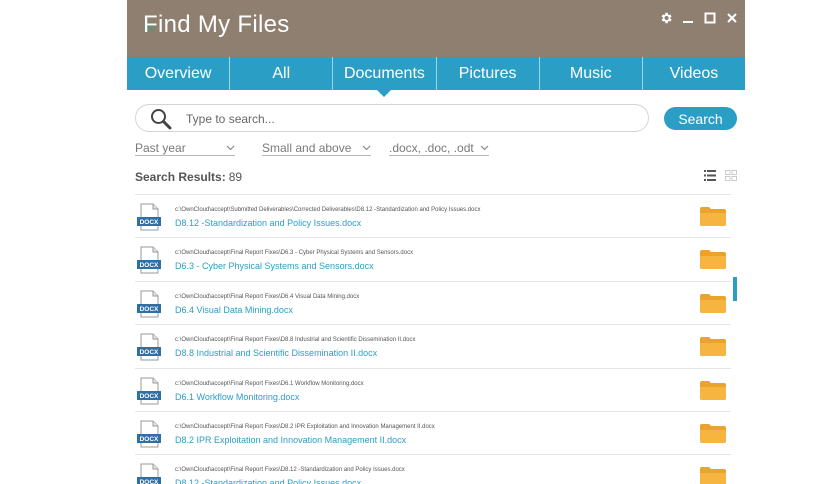 This screenshot has height=484, width=836. I want to click on scrollbar-thumb, so click(735, 289).